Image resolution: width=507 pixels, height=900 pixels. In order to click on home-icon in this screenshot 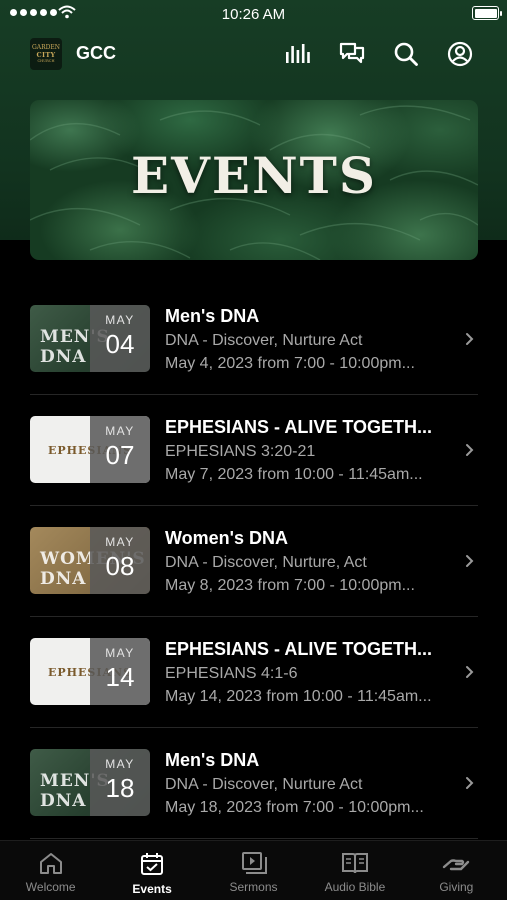, I will do `click(50, 863)`.